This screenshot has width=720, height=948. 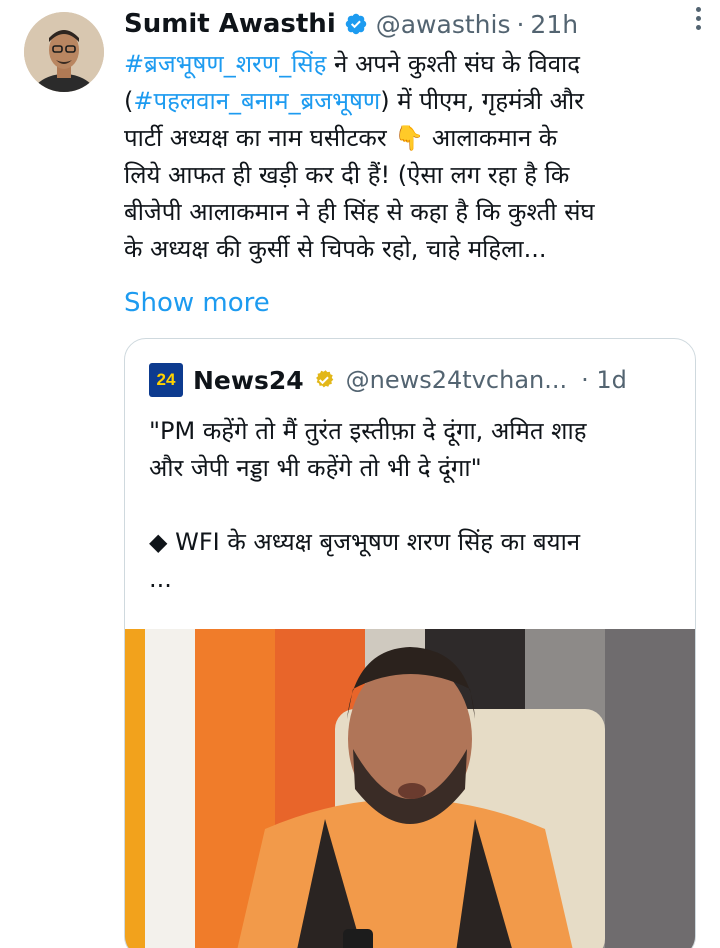 I want to click on pointing-down-emoji-icon: 👇, so click(x=409, y=138).